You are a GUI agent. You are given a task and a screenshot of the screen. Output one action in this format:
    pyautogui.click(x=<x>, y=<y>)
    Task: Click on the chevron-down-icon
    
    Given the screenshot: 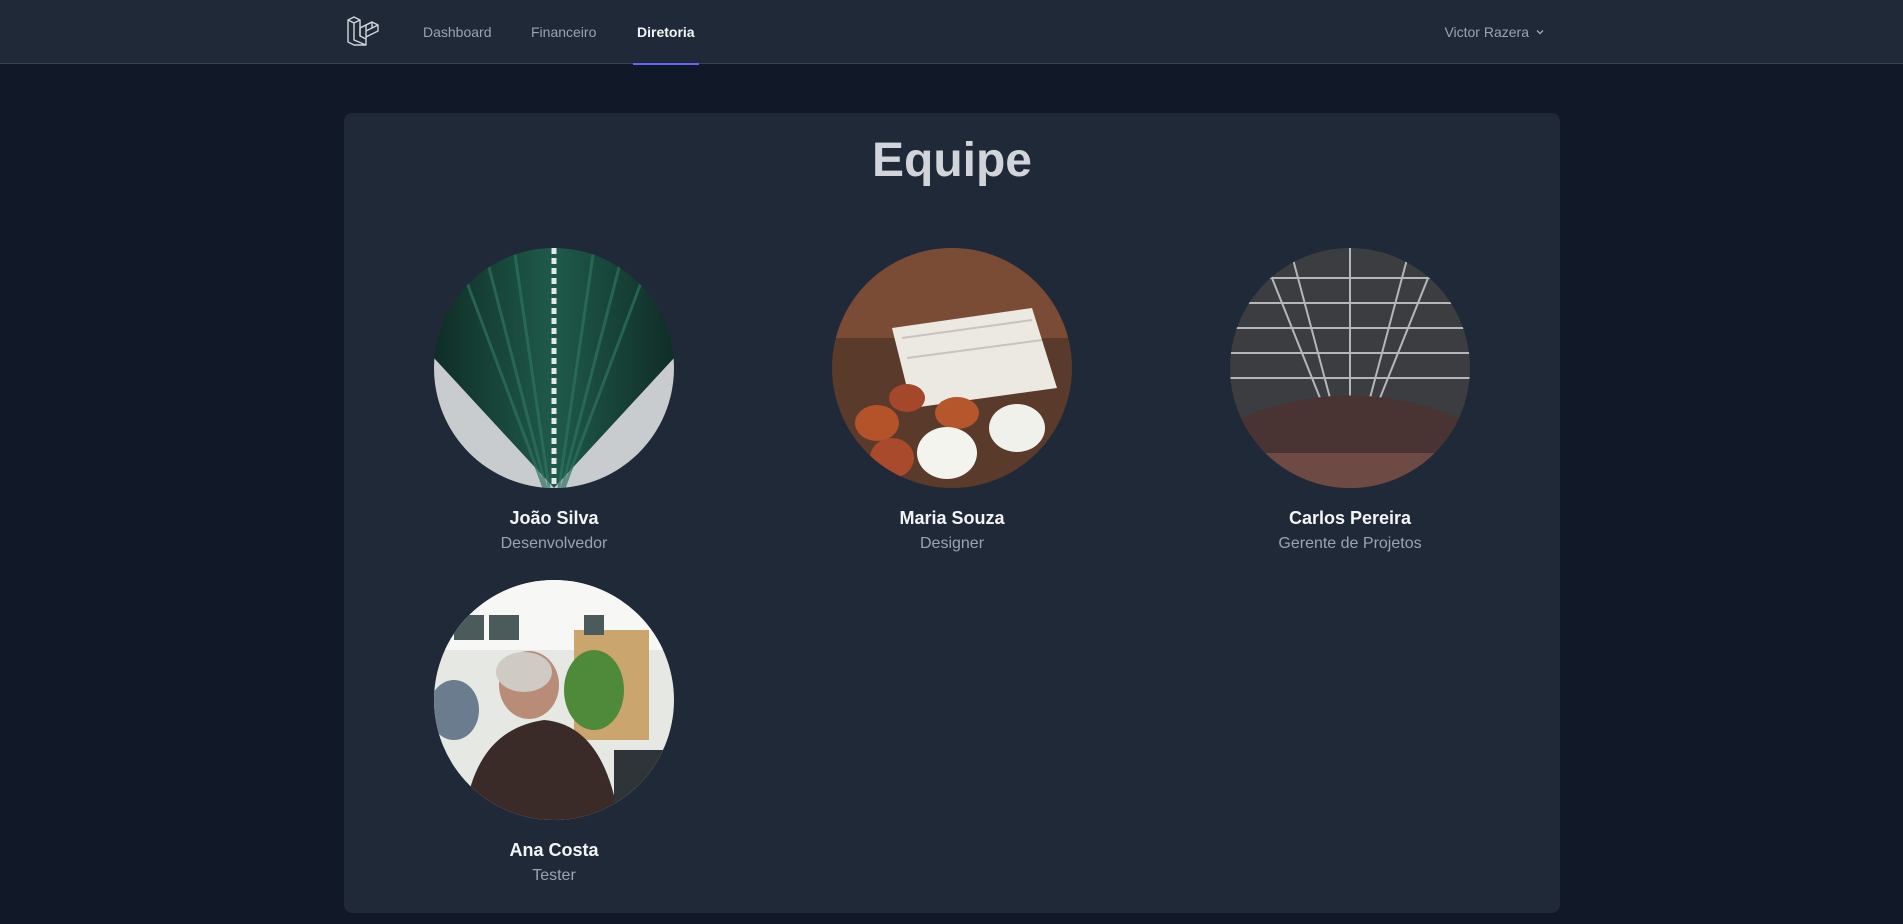 What is the action you would take?
    pyautogui.click(x=1540, y=32)
    